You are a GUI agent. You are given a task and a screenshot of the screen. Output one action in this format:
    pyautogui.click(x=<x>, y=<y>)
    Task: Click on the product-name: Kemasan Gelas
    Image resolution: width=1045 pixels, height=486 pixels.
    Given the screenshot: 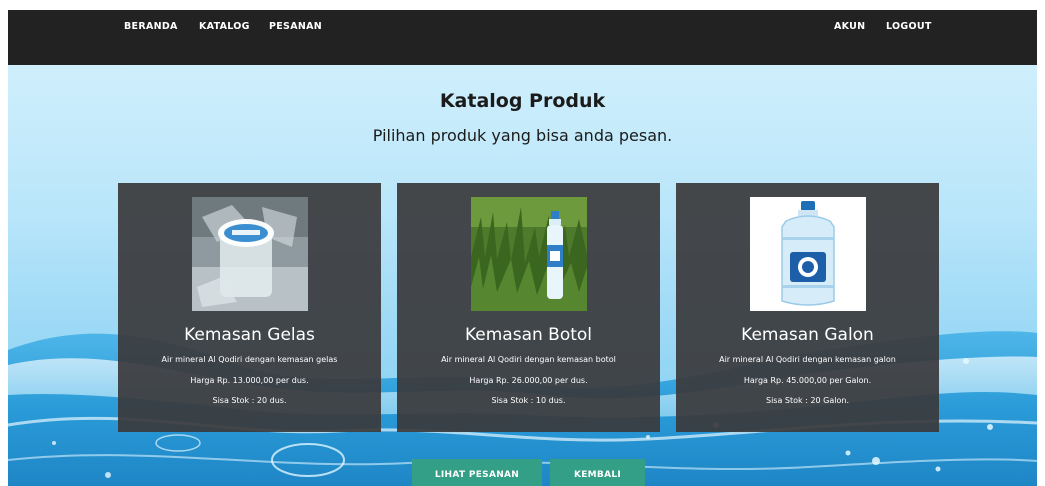 What is the action you would take?
    pyautogui.click(x=249, y=335)
    